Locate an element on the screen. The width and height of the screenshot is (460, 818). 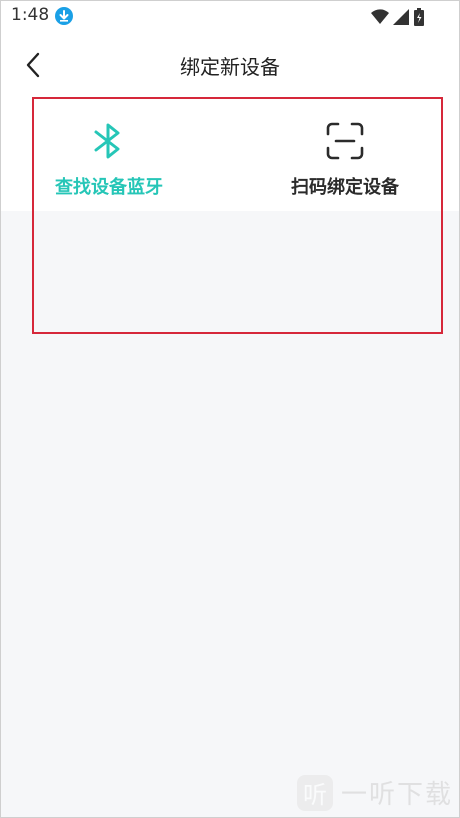
battery-icon is located at coordinates (419, 19).